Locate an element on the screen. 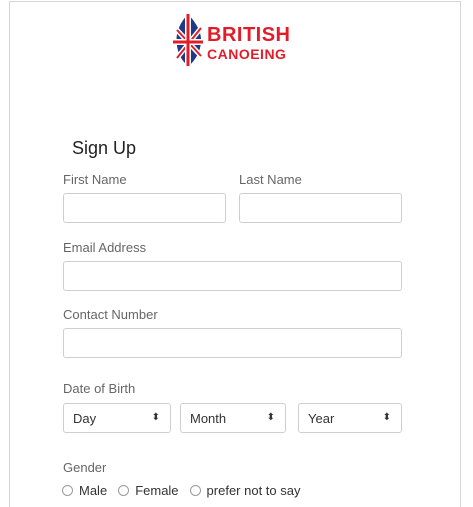 The image size is (473, 507). first-name-label: First Name is located at coordinates (95, 179).